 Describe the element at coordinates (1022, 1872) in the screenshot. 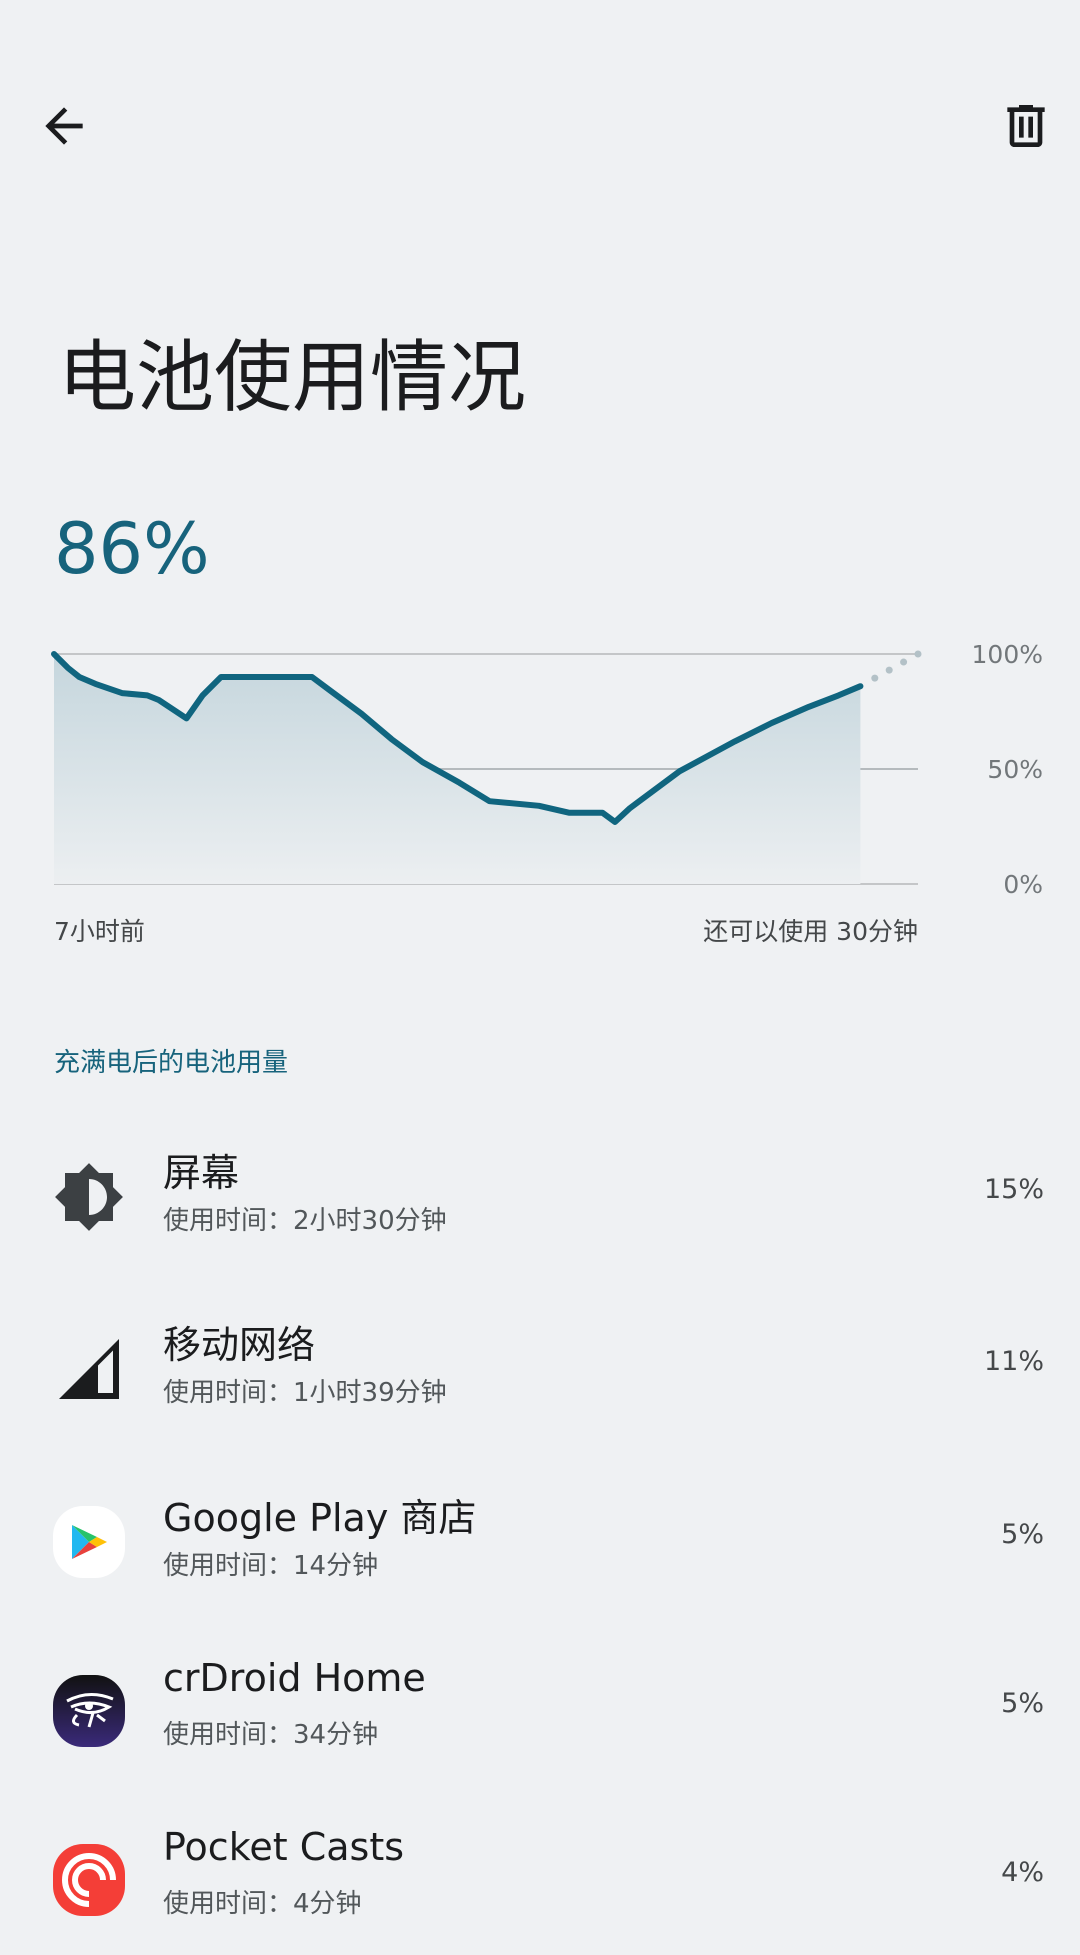

I see `item-percent: 4%` at that location.